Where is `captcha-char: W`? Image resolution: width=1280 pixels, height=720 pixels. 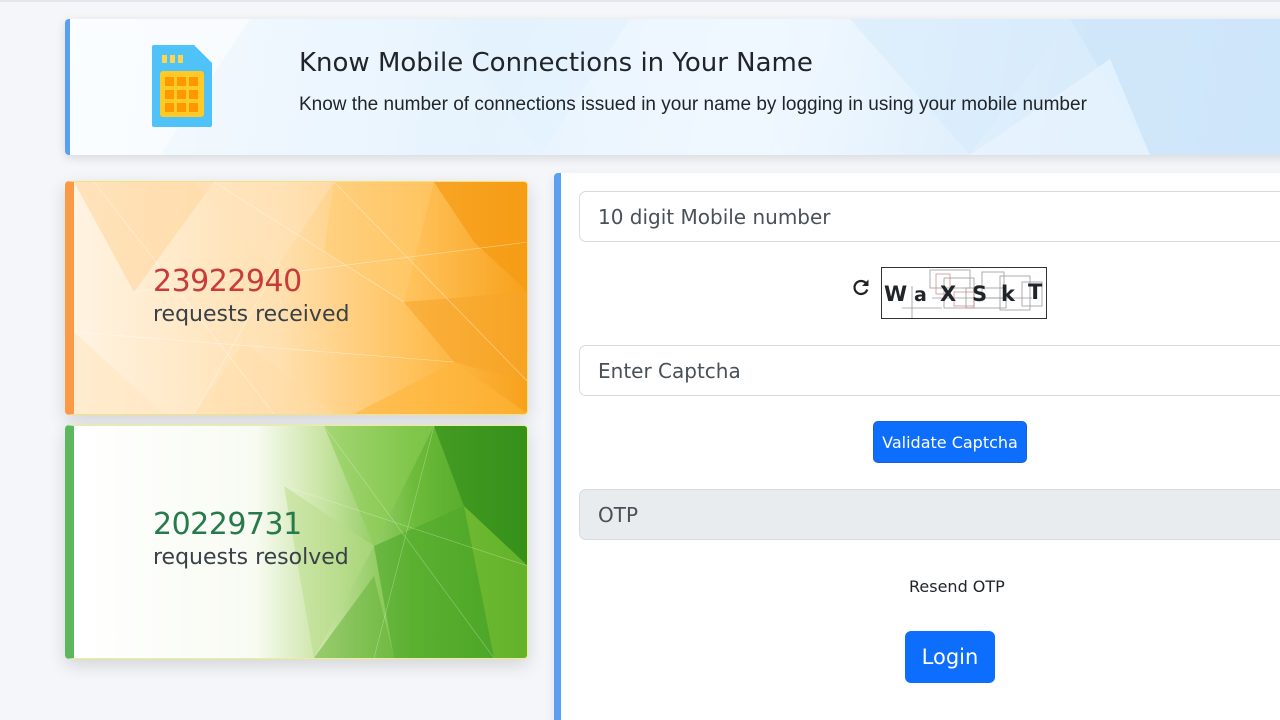
captcha-char: W is located at coordinates (896, 294).